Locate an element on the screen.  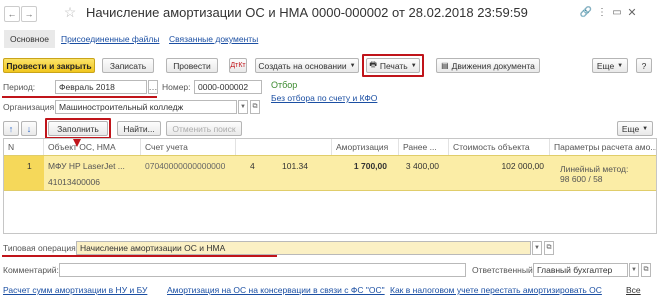
organization-field: Машиностроительный колледж is located at coordinates (146, 107).